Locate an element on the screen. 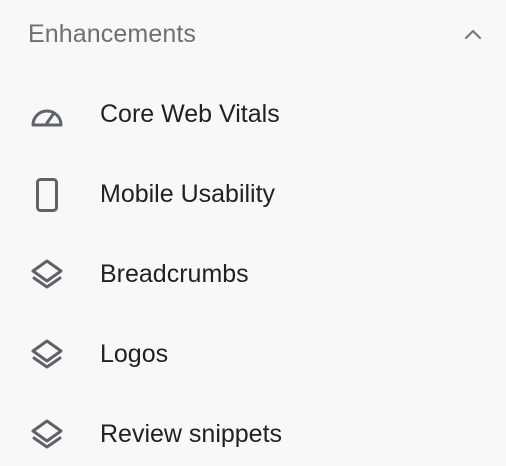 This screenshot has width=506, height=466. section-title: Enhancements is located at coordinates (112, 34).